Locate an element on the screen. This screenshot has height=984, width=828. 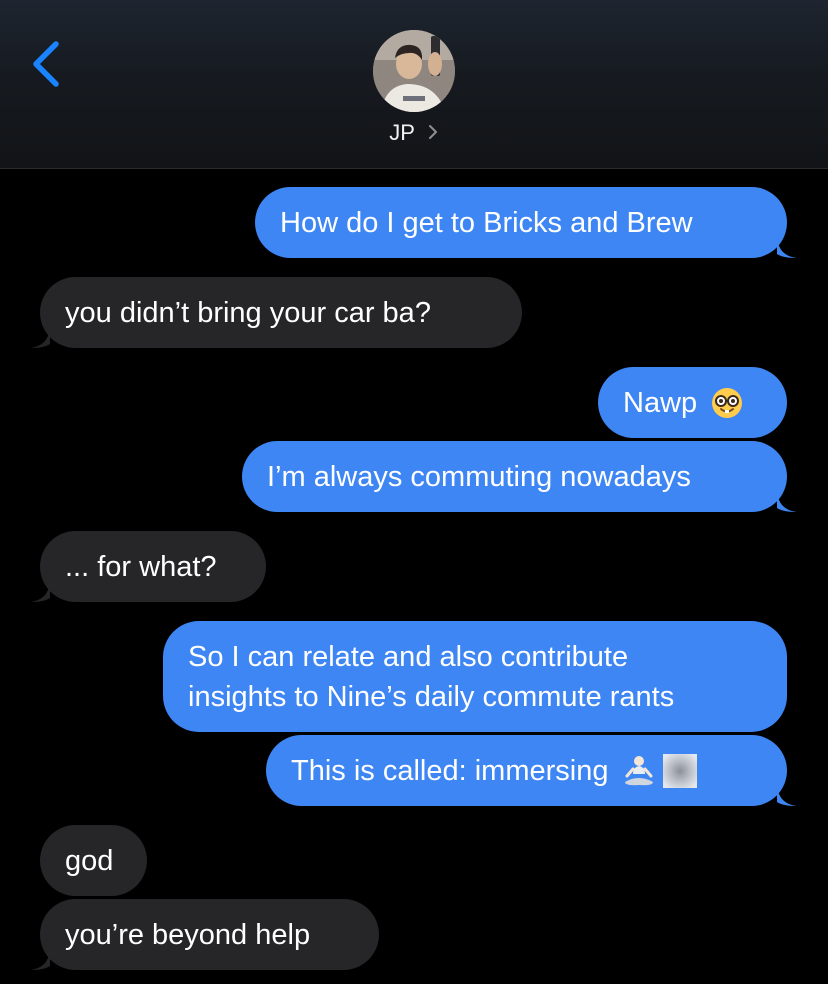
nerd-face-emoji is located at coordinates (727, 402).